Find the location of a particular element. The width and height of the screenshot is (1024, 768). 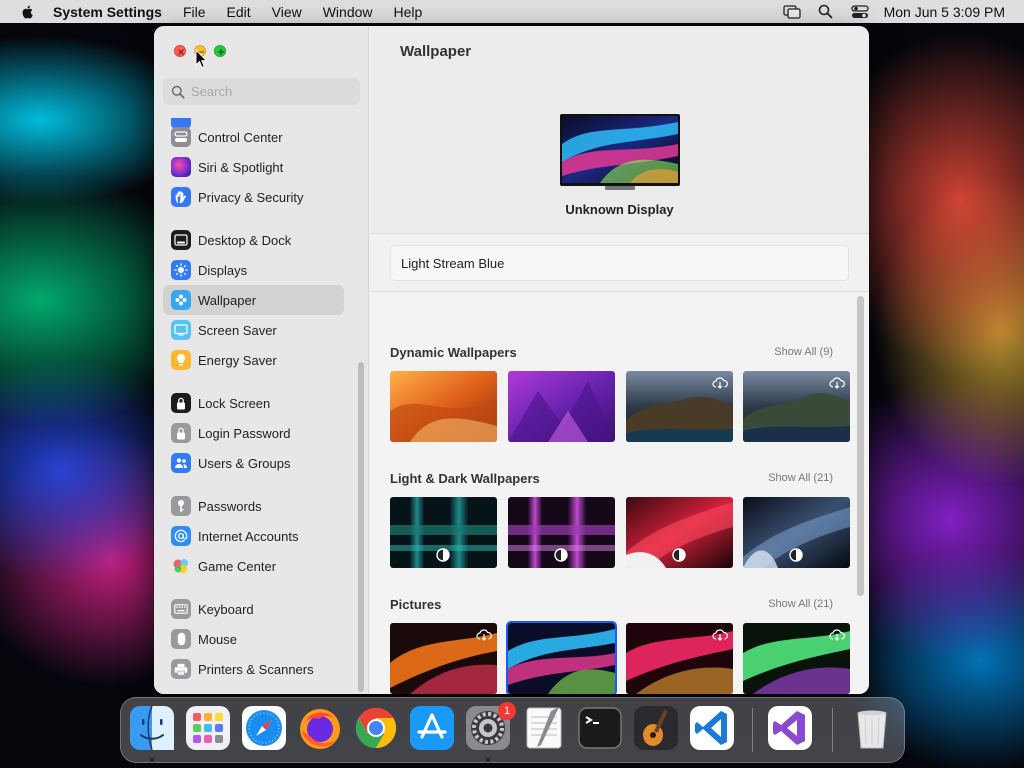

hand-icon is located at coordinates (181, 197).